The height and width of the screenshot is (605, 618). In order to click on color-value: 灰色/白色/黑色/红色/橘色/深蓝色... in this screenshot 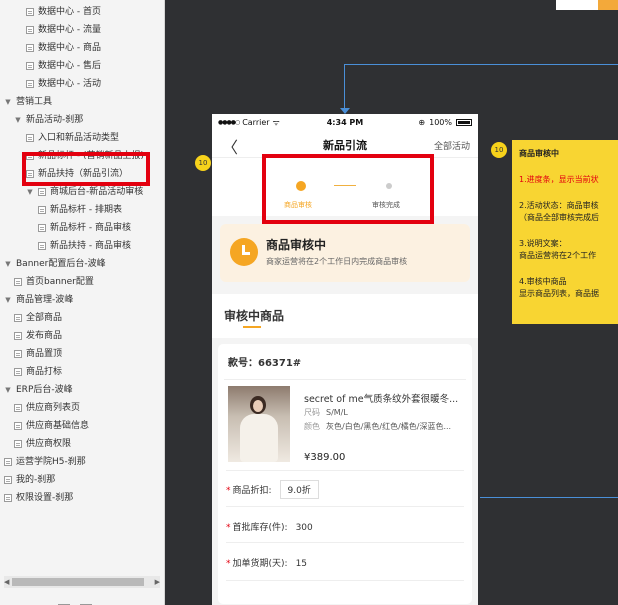, I will do `click(389, 426)`.